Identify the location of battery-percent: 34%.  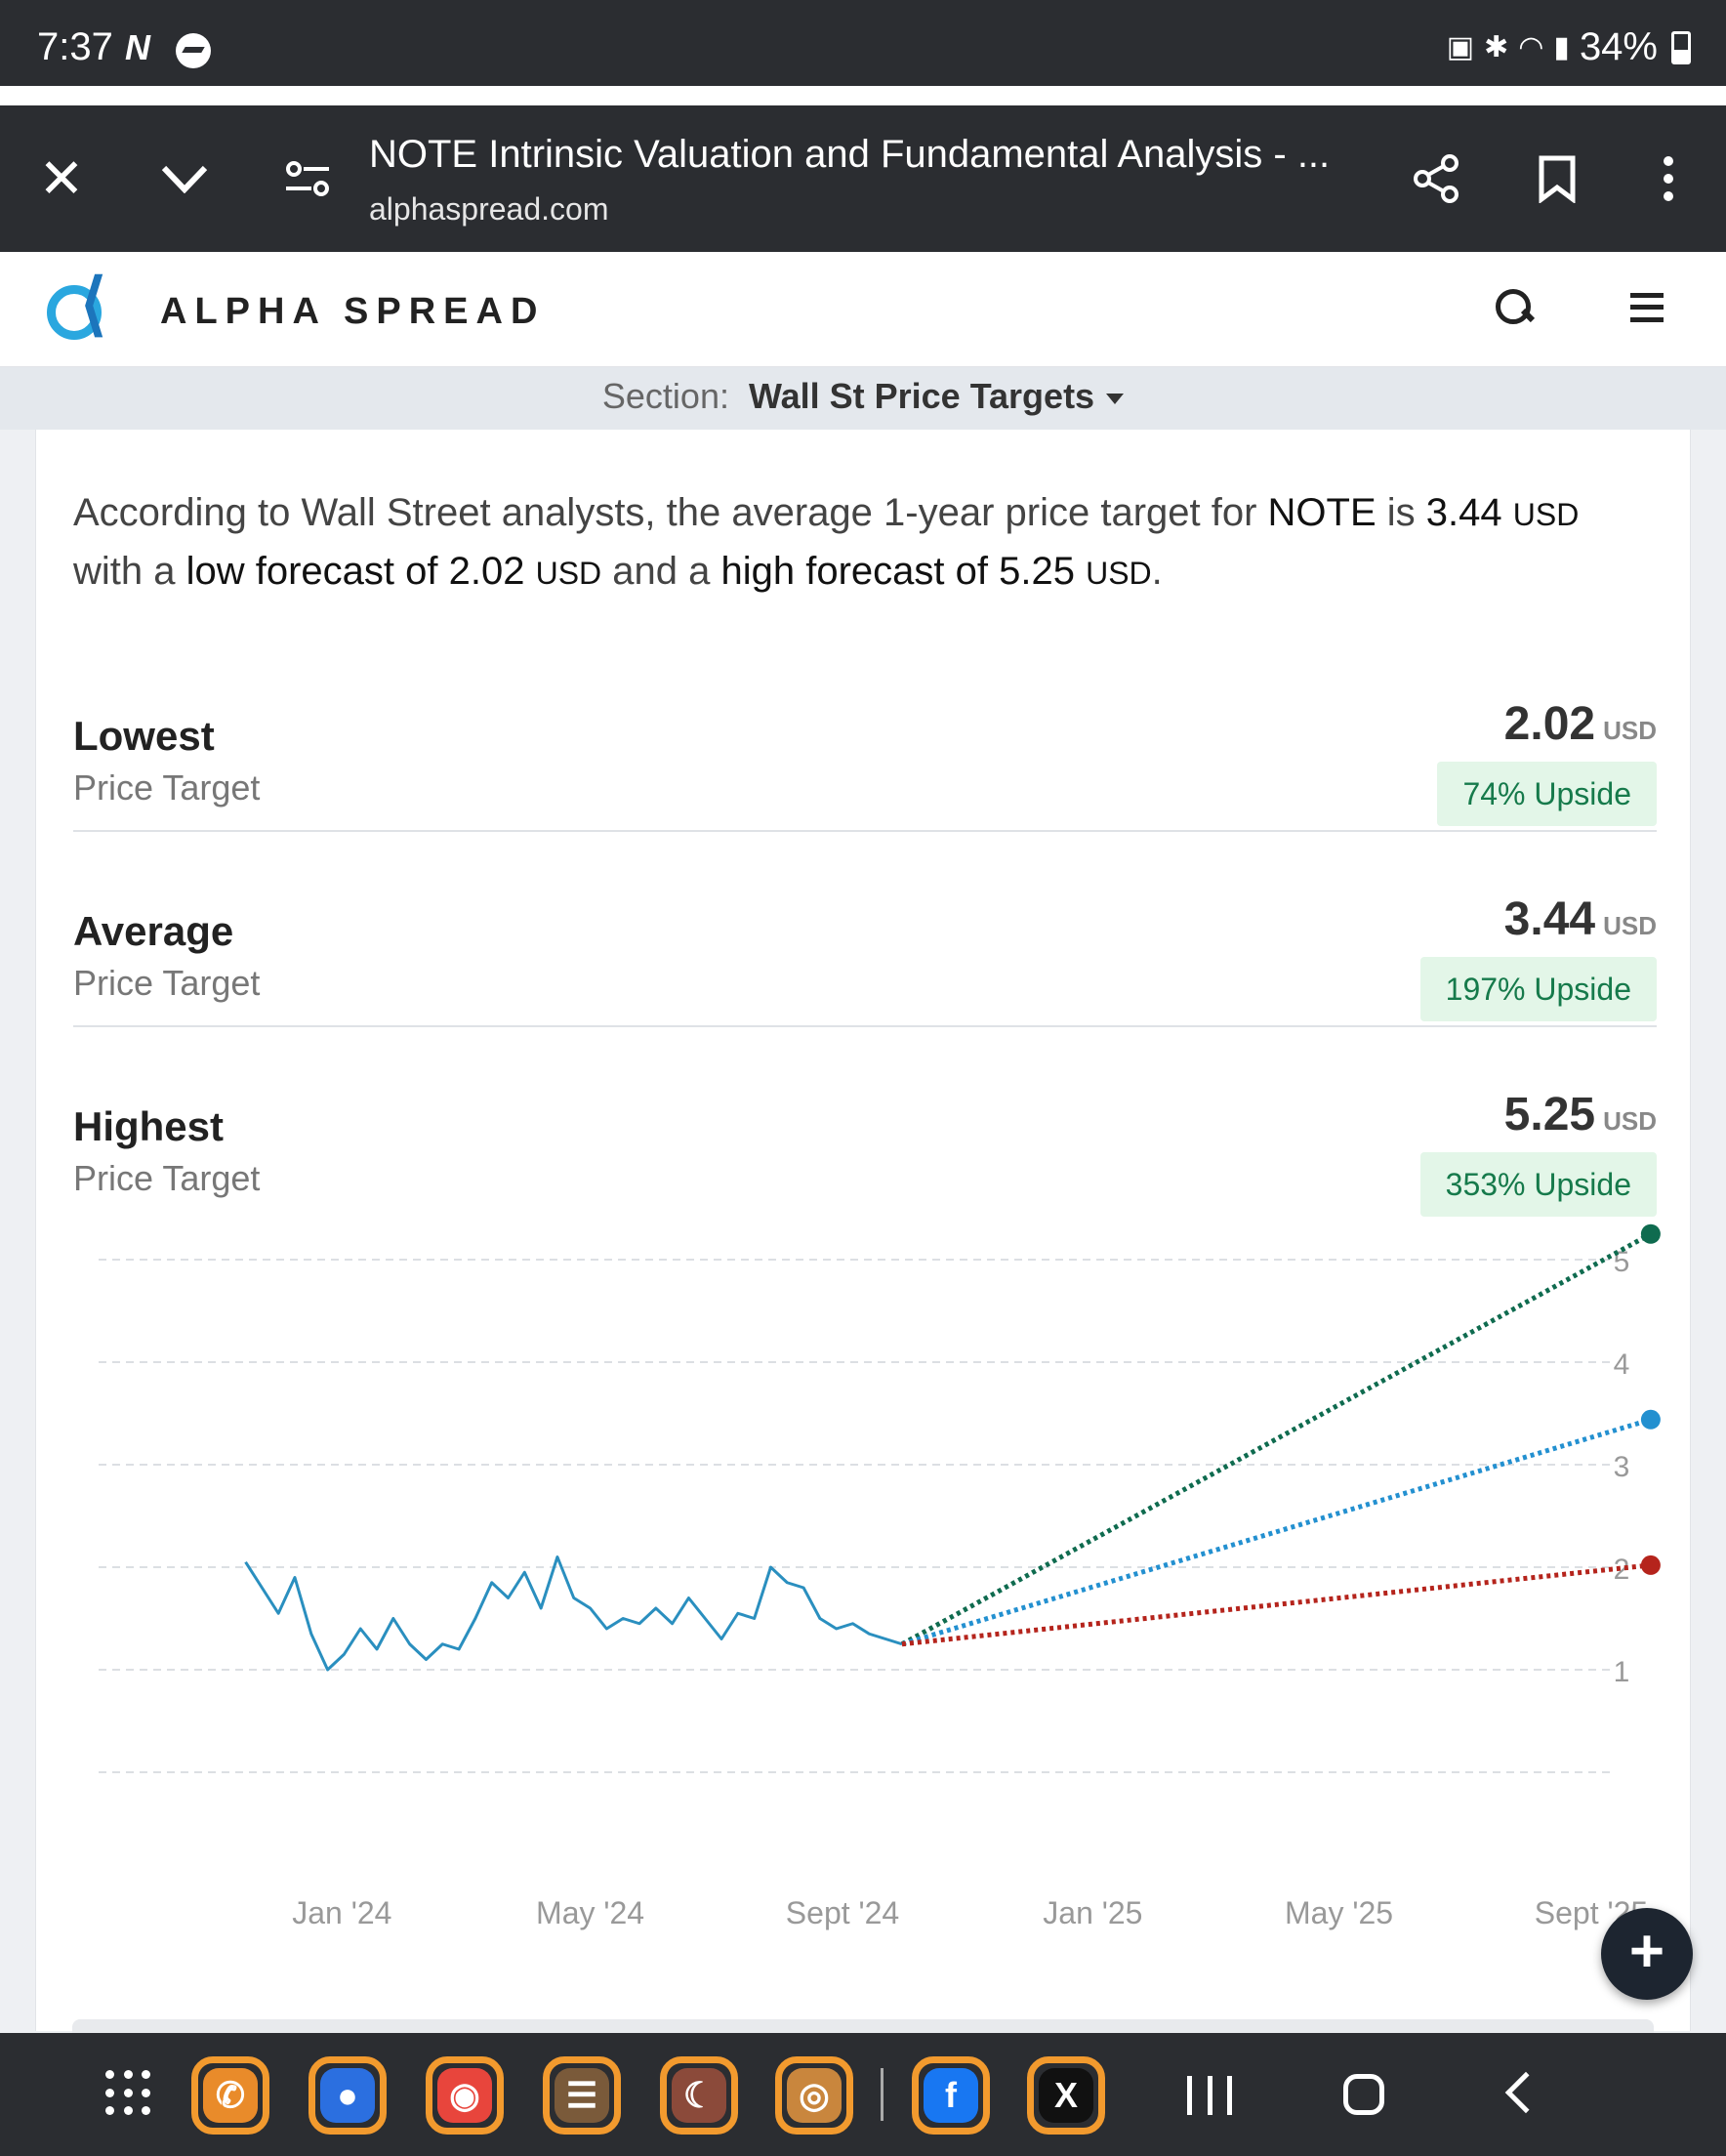
(1618, 46).